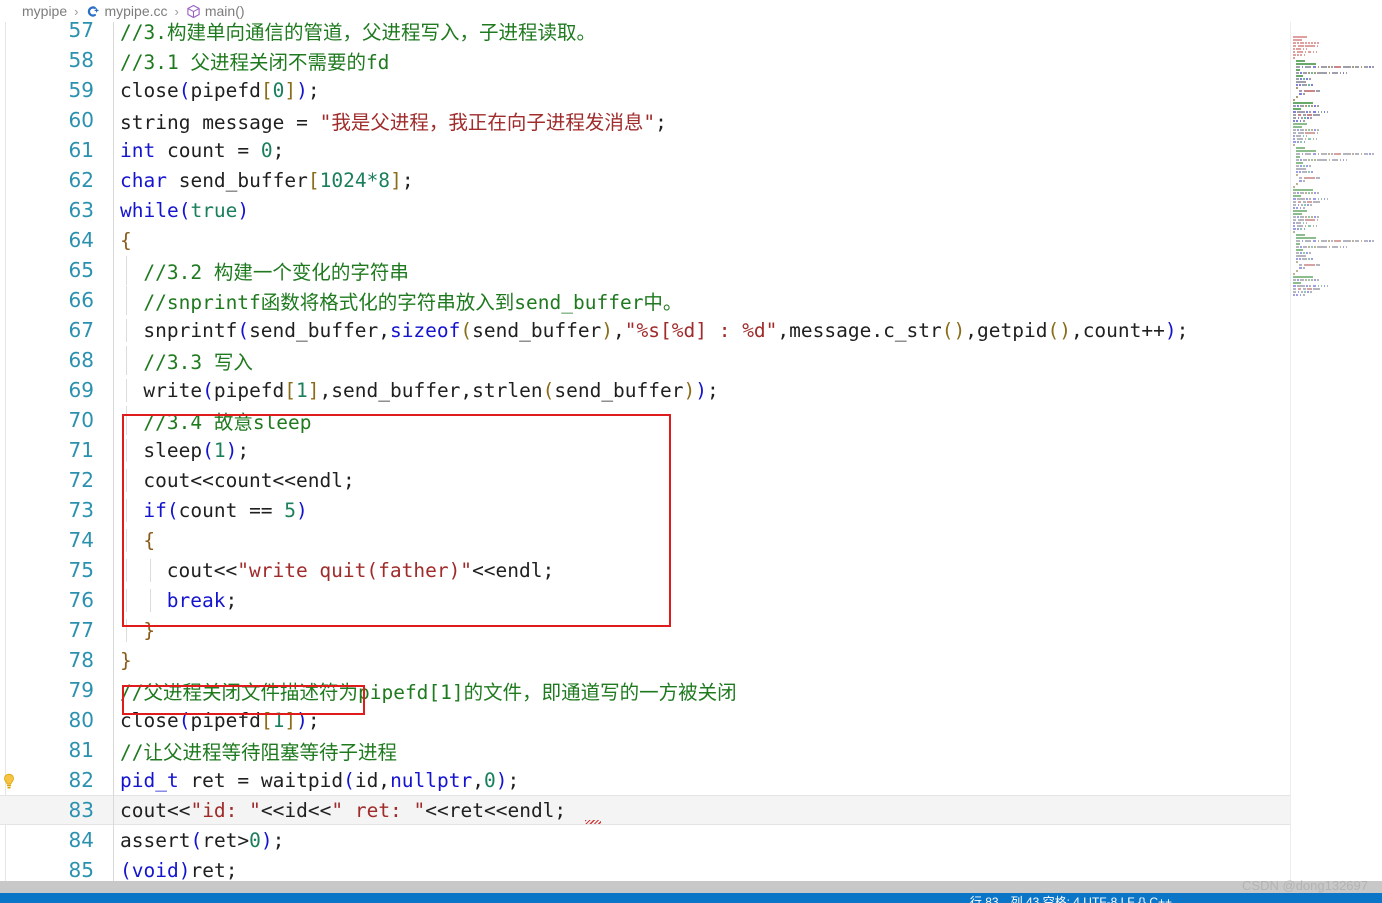 The height and width of the screenshot is (903, 1382). I want to click on code-line-text: if(count == 5), so click(744, 510).